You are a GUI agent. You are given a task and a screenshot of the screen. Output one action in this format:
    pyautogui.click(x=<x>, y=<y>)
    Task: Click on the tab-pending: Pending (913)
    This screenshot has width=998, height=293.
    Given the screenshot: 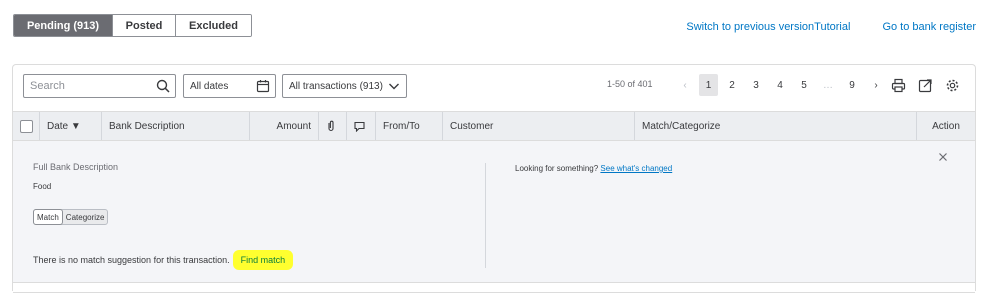 What is the action you would take?
    pyautogui.click(x=63, y=25)
    